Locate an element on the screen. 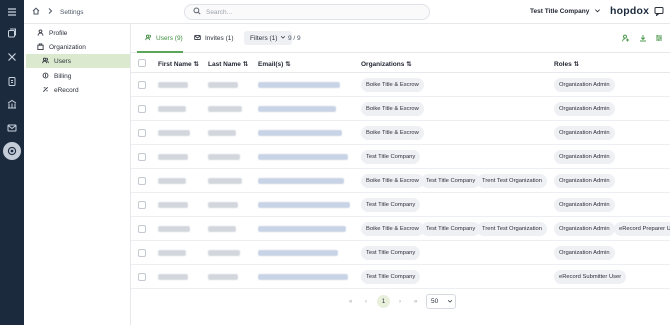  page-number-current: 1 is located at coordinates (383, 301).